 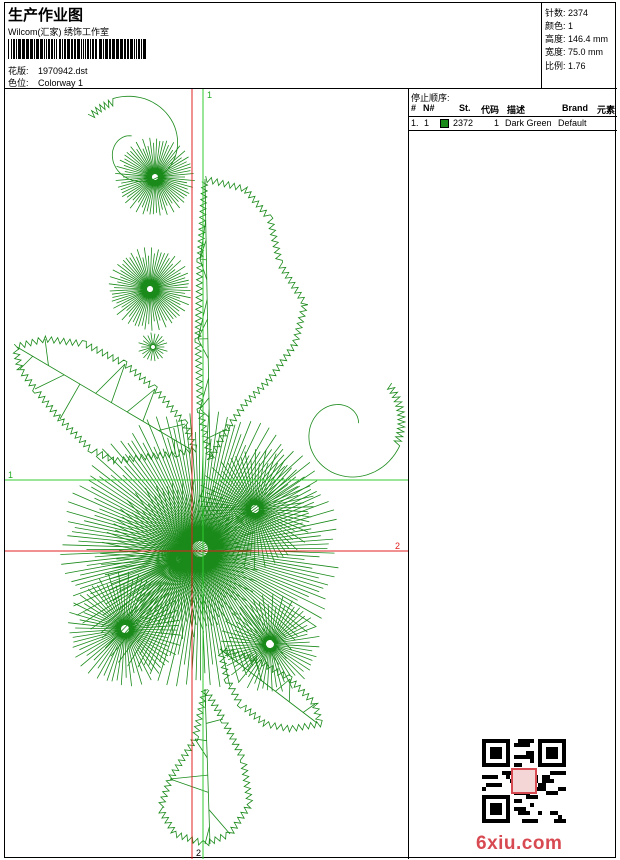 What do you see at coordinates (465, 108) in the screenshot?
I see `col-st: St.` at bounding box center [465, 108].